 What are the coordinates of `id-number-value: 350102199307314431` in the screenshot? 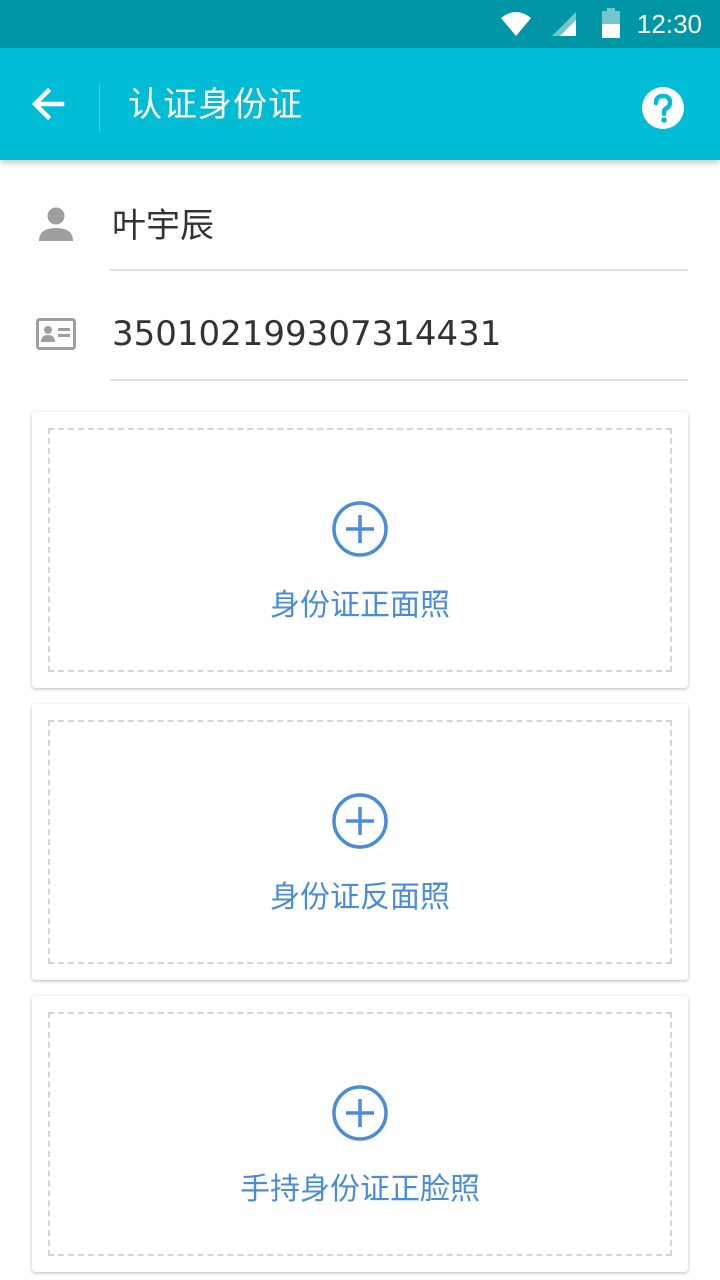 It's located at (306, 334).